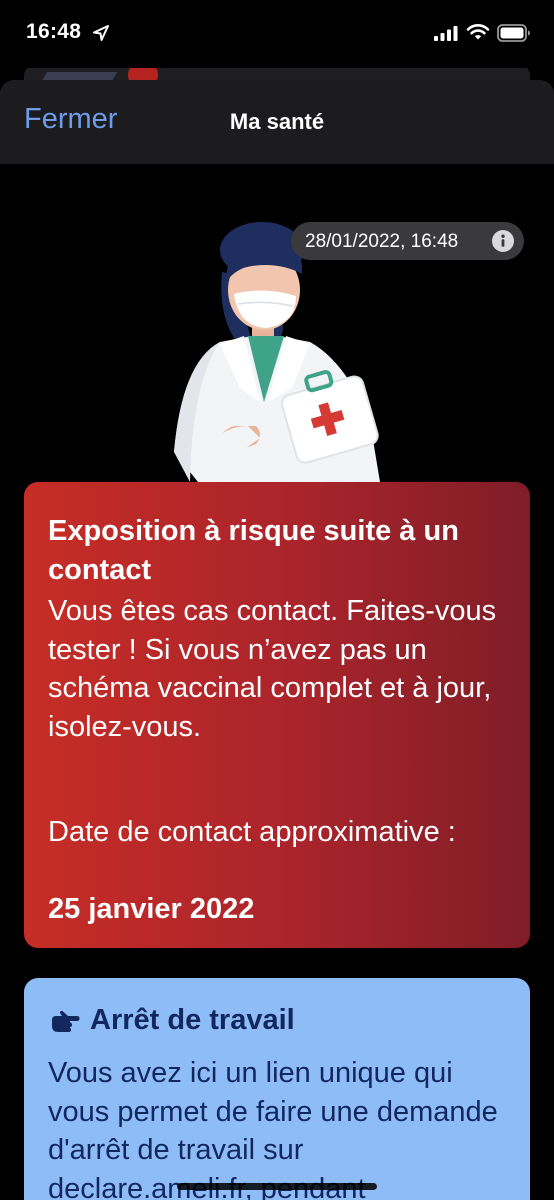 The width and height of the screenshot is (554, 1200). I want to click on info-icon, so click(503, 241).